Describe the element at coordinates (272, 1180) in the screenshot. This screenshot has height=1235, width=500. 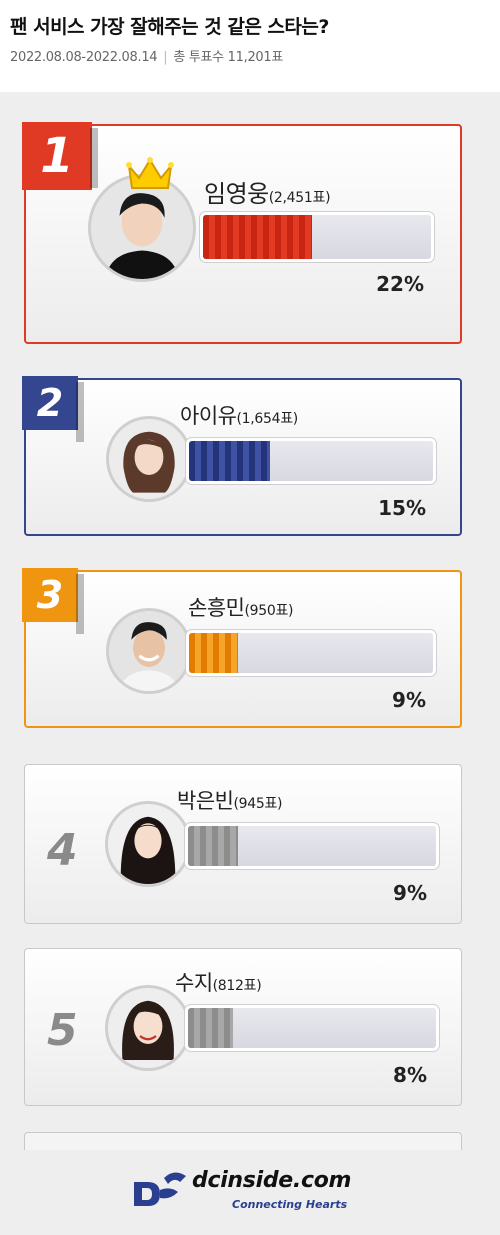
I see `brand-name: dcinside.com` at that location.